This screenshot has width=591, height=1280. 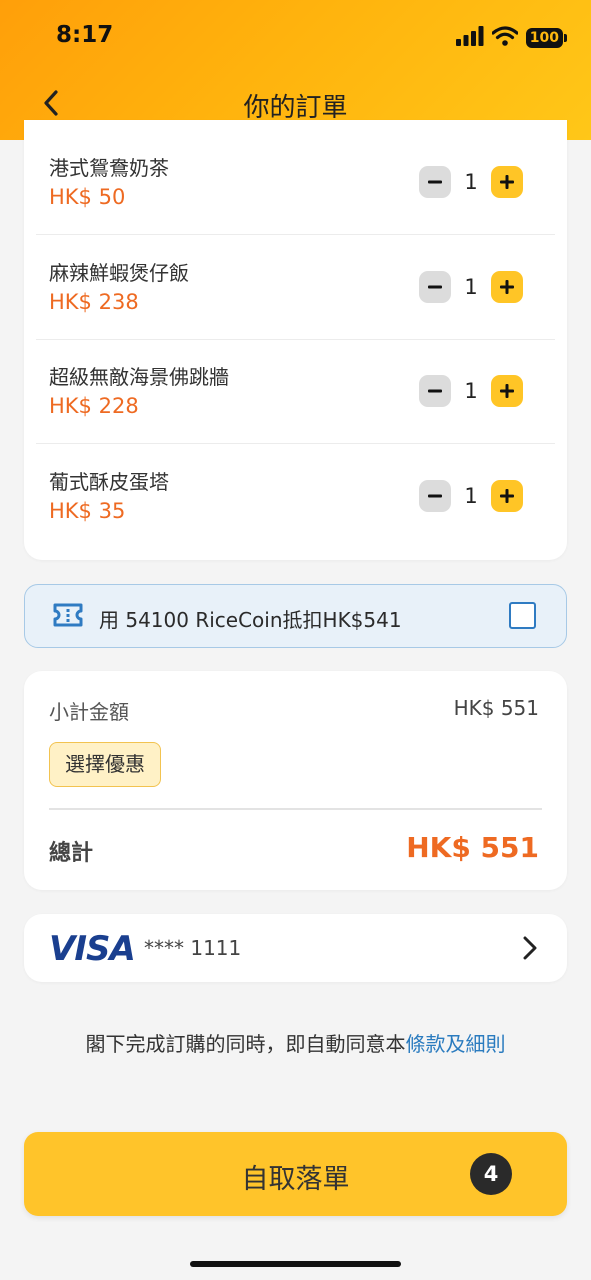 I want to click on list-item: 超級無敵海景佛跳牆 HK$ 228 1, so click(x=295, y=391).